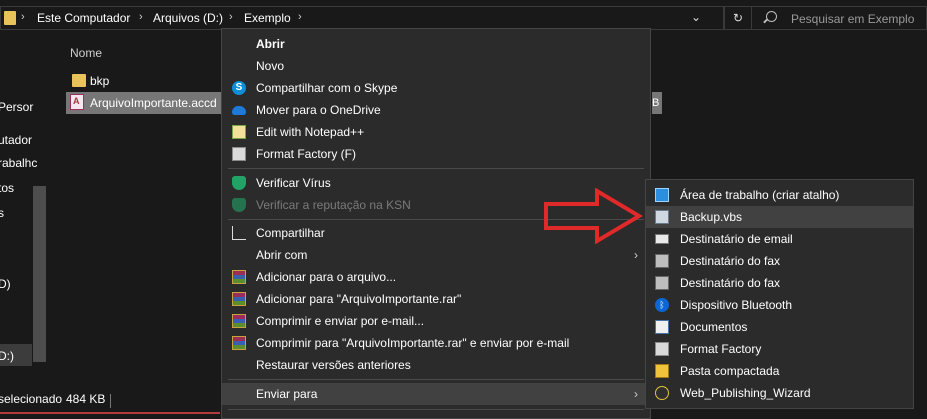  Describe the element at coordinates (287, 394) in the screenshot. I see `menu-label: Enviar para` at that location.